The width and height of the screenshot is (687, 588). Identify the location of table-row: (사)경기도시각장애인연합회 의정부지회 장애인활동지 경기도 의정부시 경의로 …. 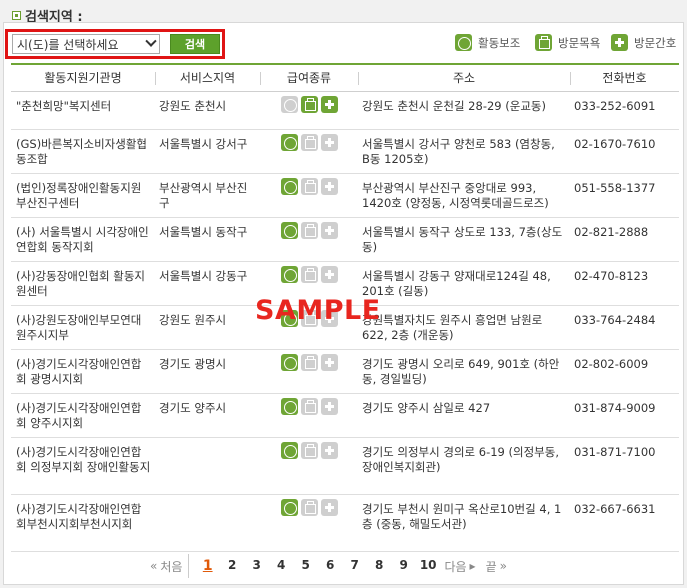
(345, 466).